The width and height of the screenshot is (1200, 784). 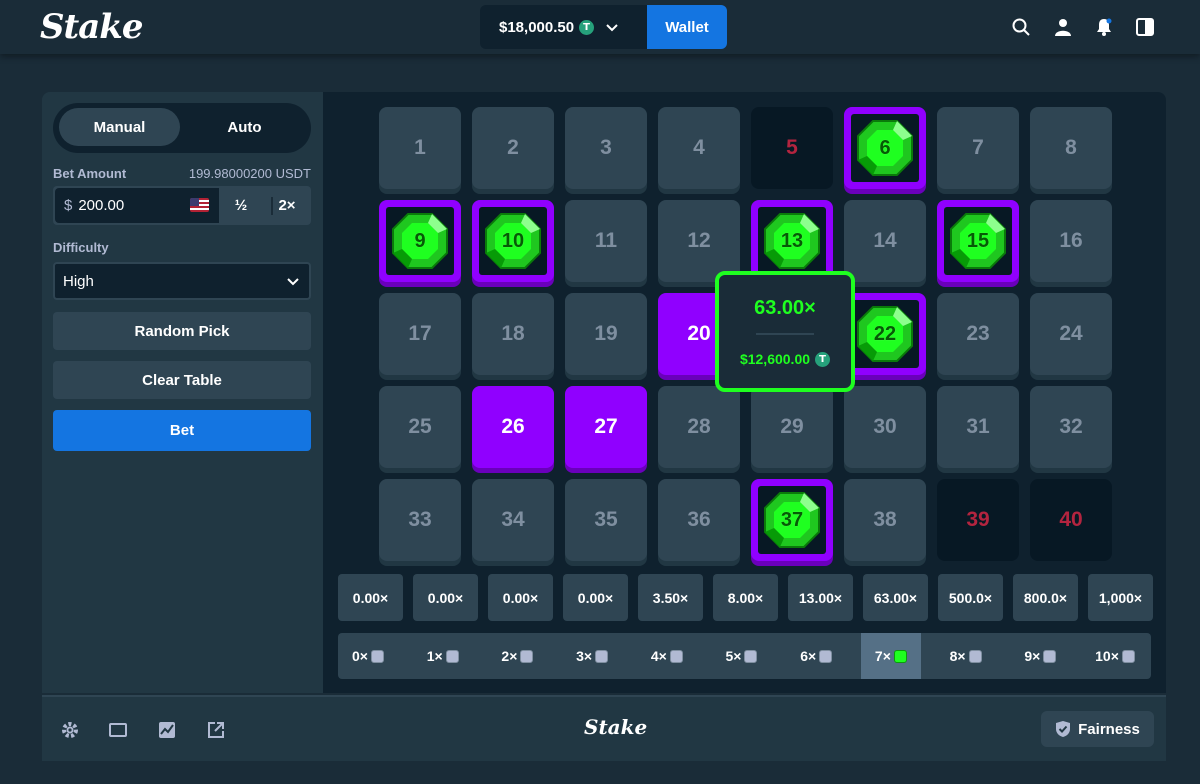 What do you see at coordinates (785, 331) in the screenshot?
I see `payout-popup: 63.00× $12,600.00 T` at bounding box center [785, 331].